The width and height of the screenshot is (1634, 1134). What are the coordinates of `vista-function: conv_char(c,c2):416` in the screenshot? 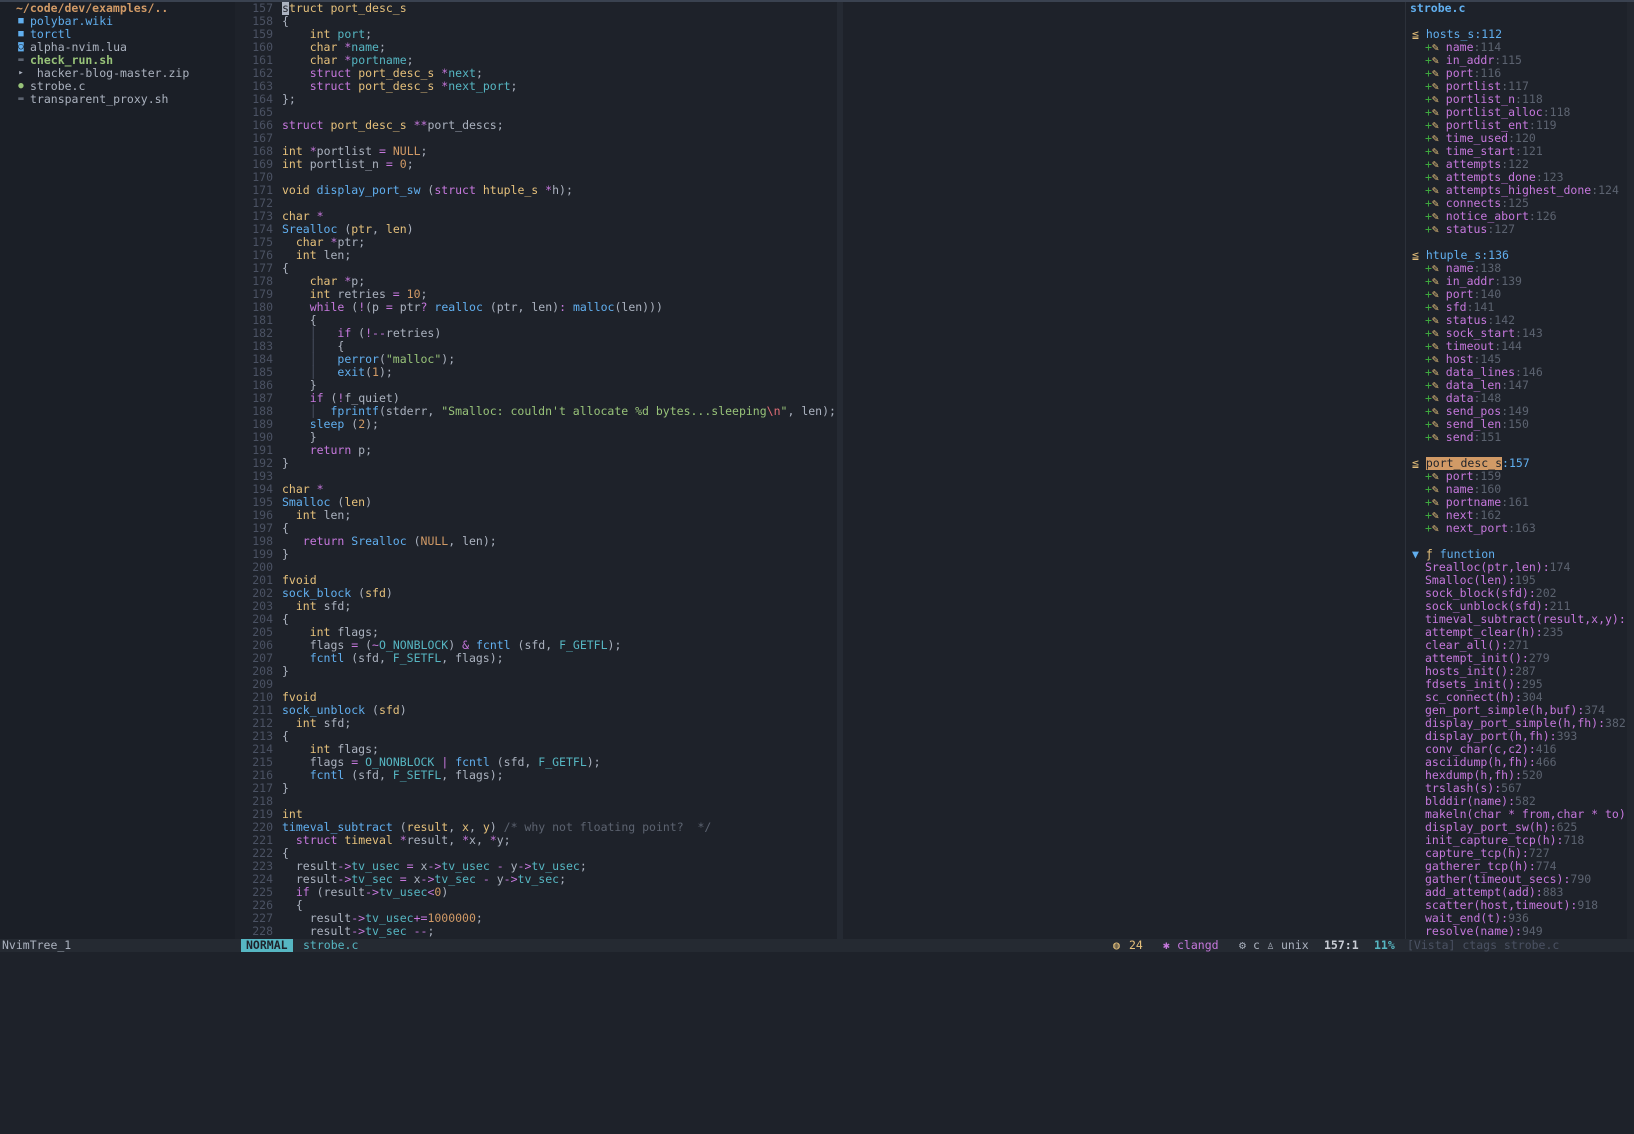 It's located at (1517, 749).